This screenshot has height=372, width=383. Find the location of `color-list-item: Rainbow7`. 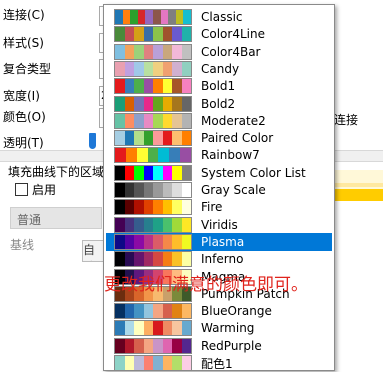

color-list-item: Rainbow7 is located at coordinates (219, 155).